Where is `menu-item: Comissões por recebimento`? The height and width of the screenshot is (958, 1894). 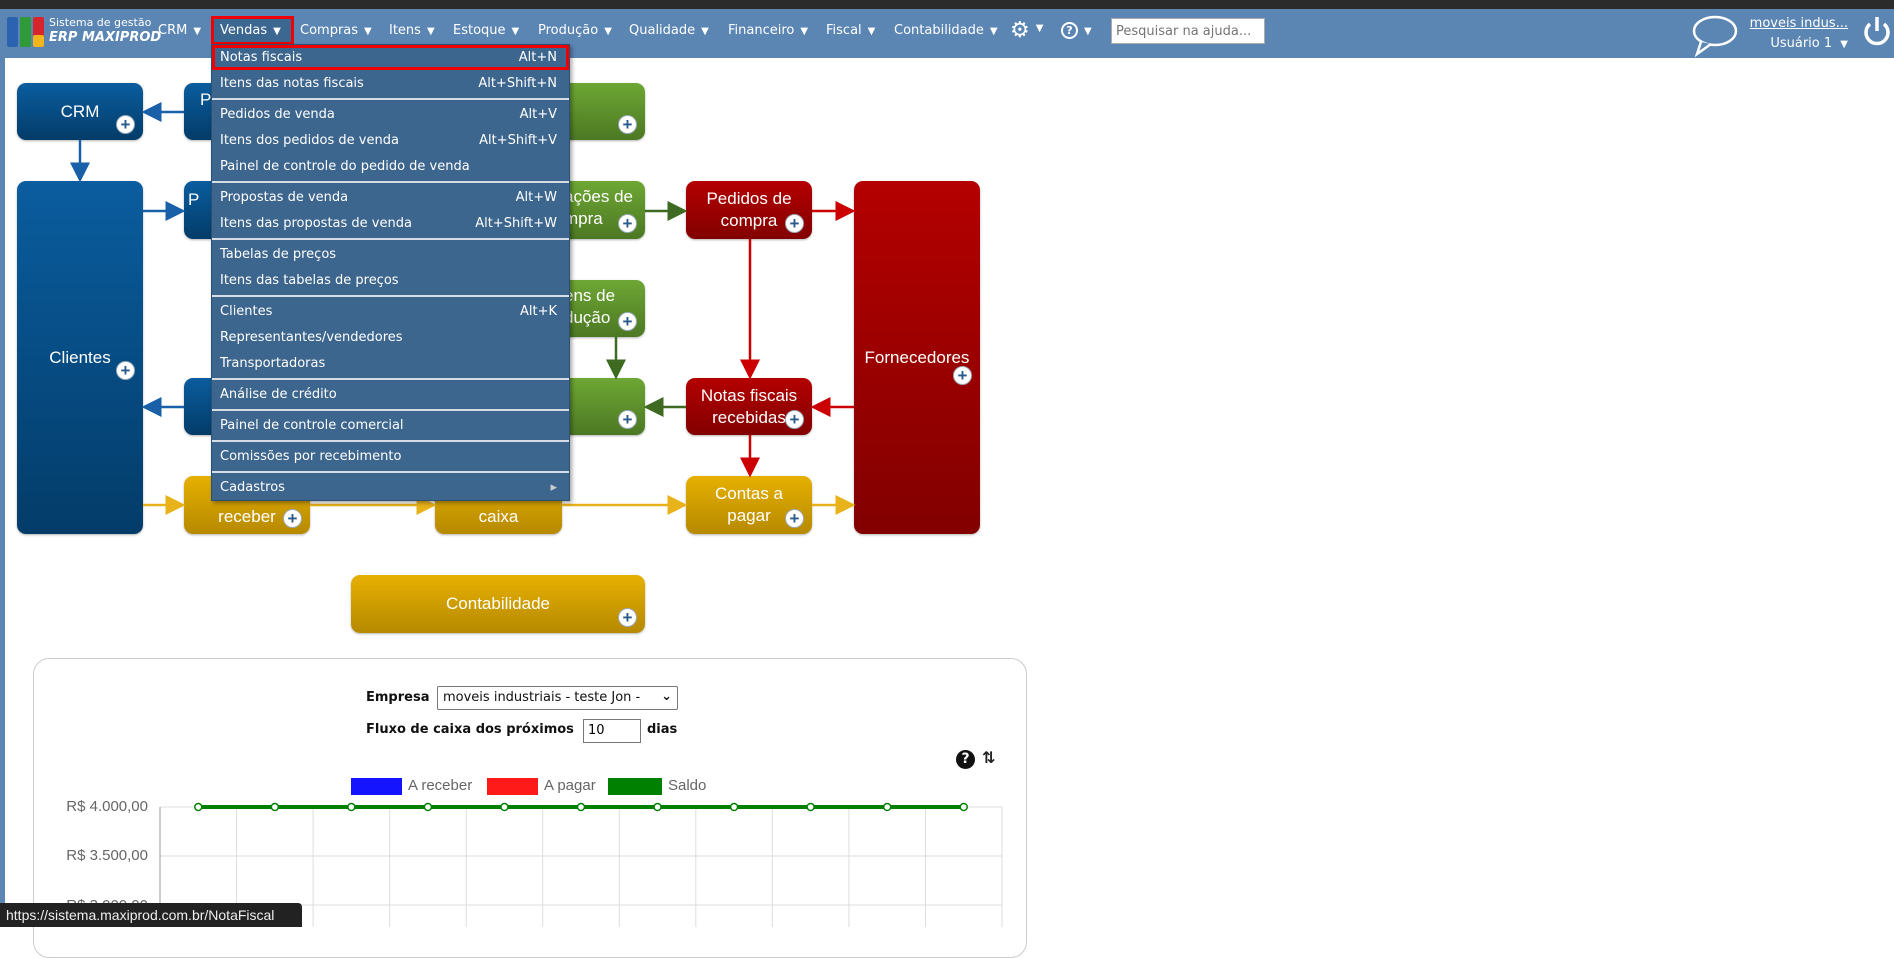
menu-item: Comissões por recebimento is located at coordinates (390, 456).